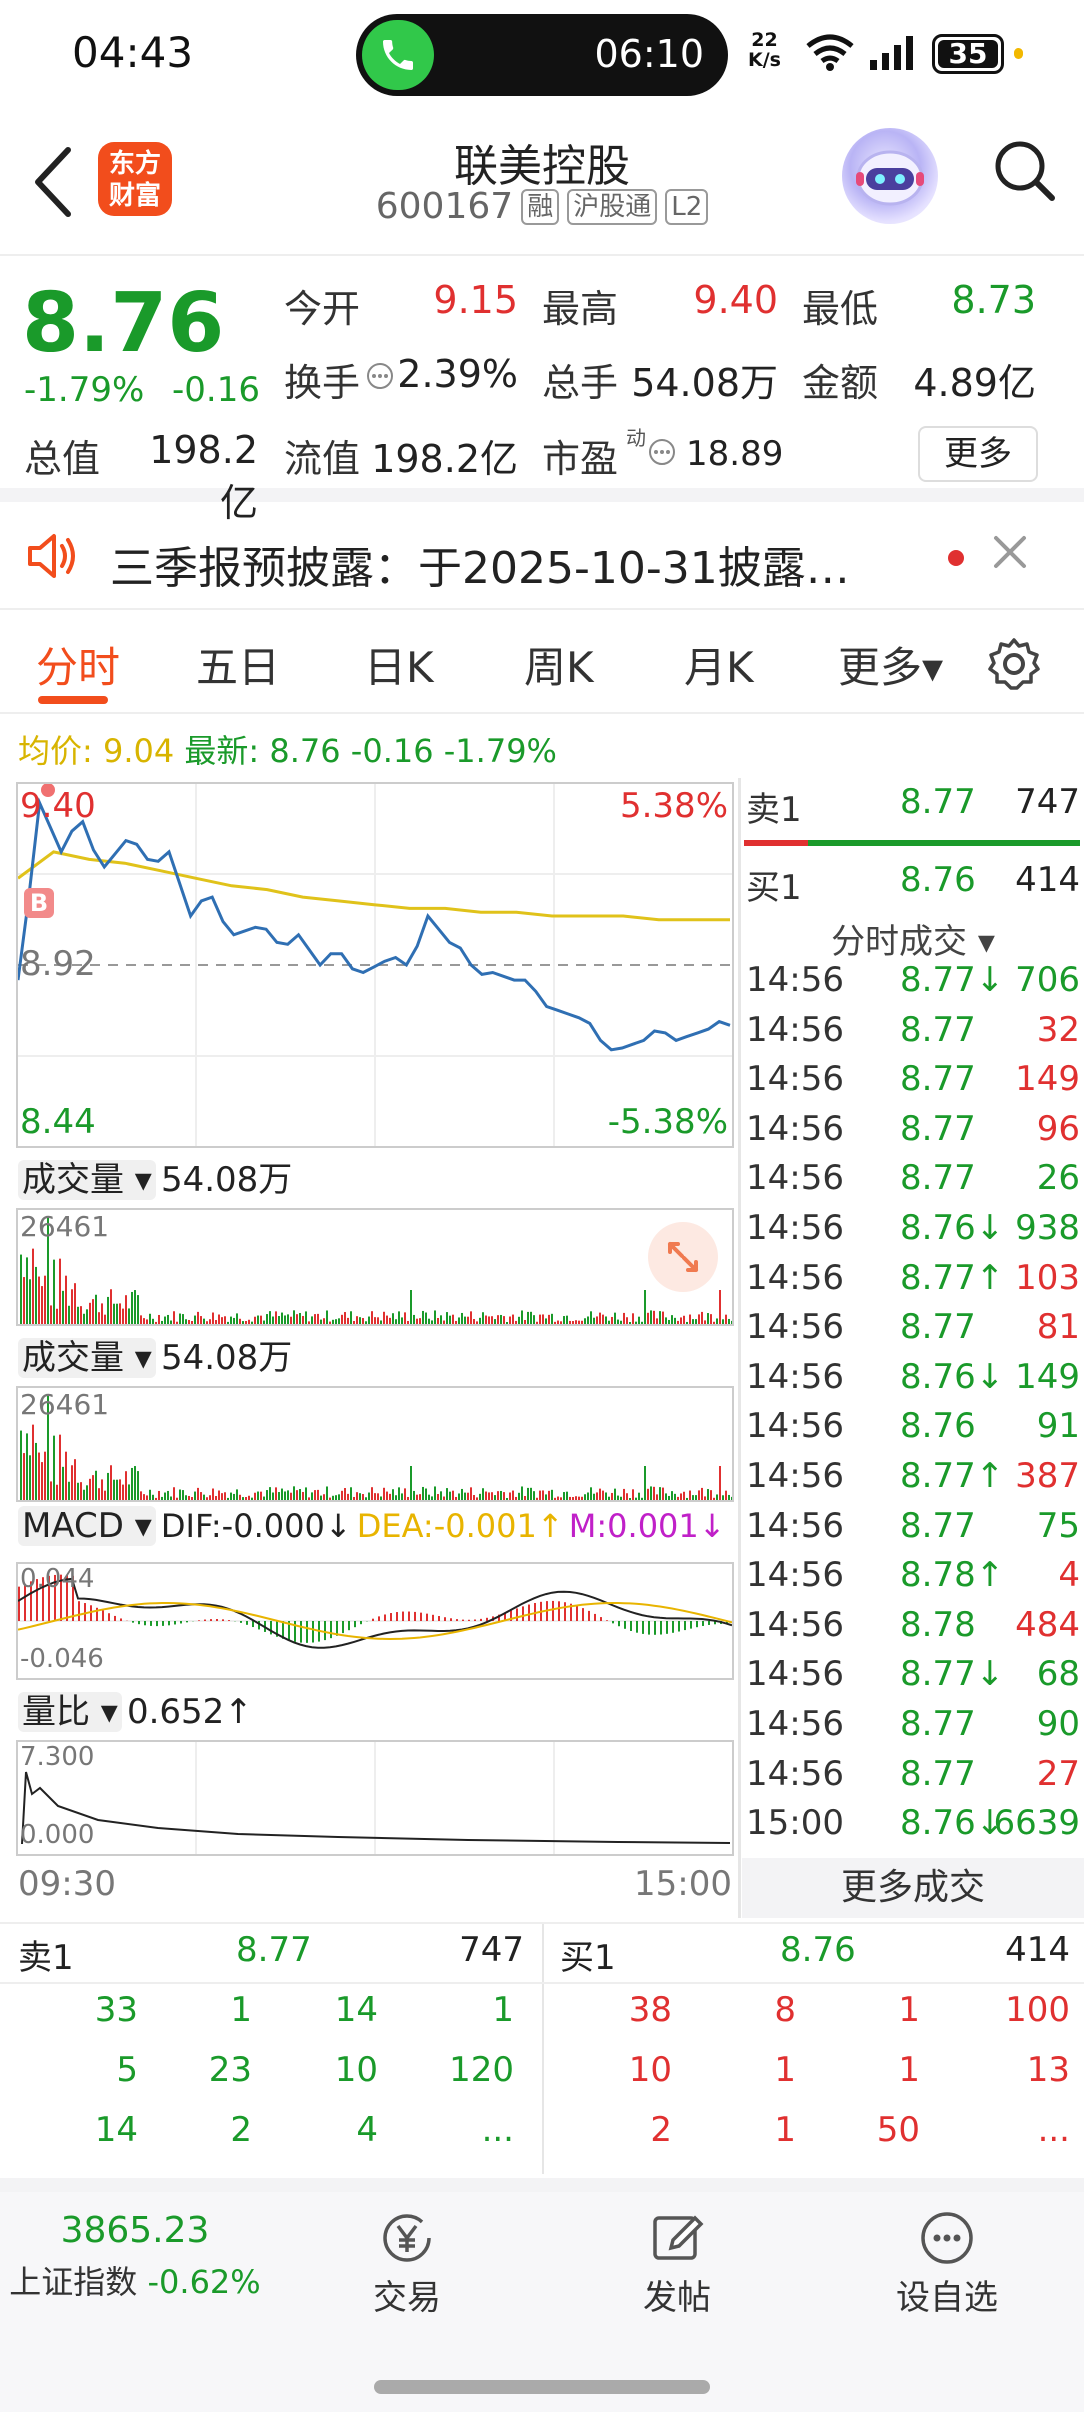 The width and height of the screenshot is (1084, 2412). What do you see at coordinates (1058, 1029) in the screenshot?
I see `tick-volume: 32` at bounding box center [1058, 1029].